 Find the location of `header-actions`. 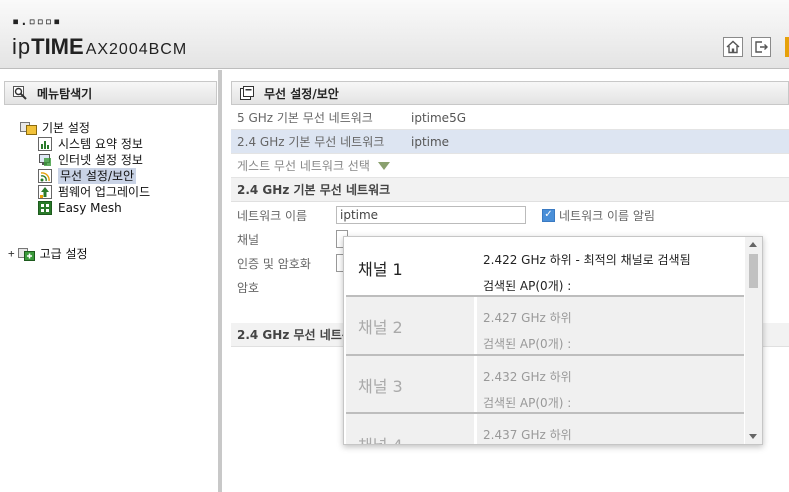

header-actions is located at coordinates (747, 47).